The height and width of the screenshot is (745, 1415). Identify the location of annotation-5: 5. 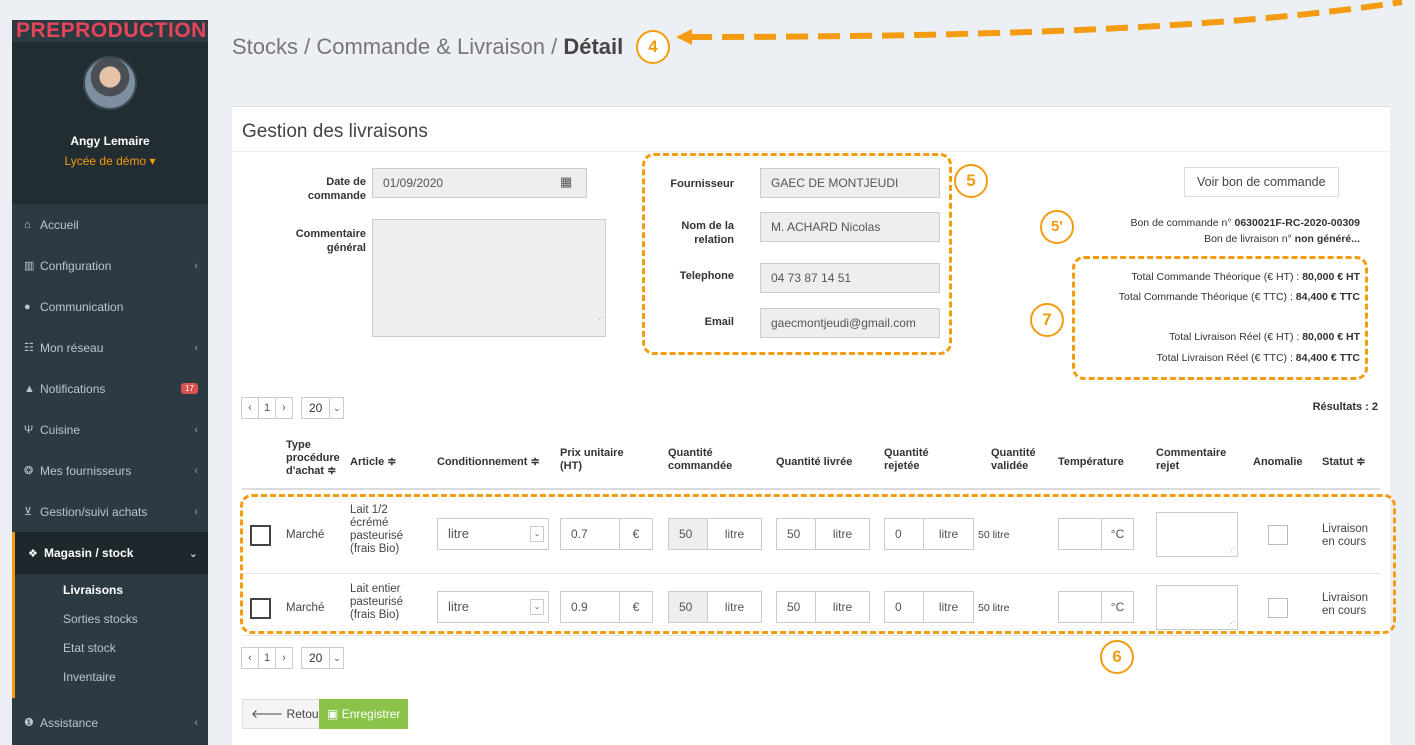
(971, 181).